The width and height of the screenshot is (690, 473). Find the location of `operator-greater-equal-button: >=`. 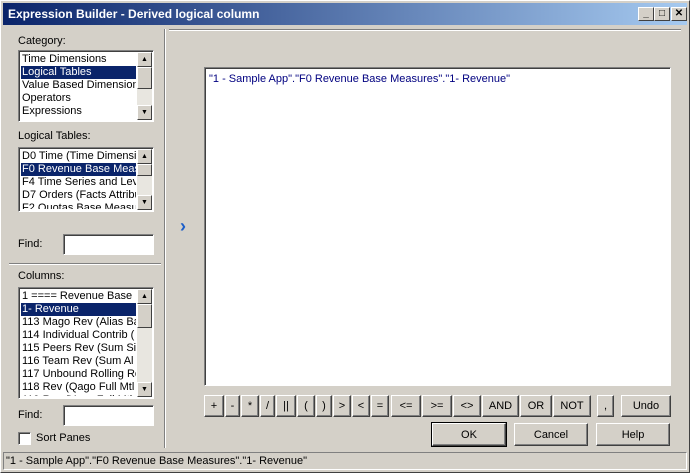

operator-greater-equal-button: >= is located at coordinates (437, 406).